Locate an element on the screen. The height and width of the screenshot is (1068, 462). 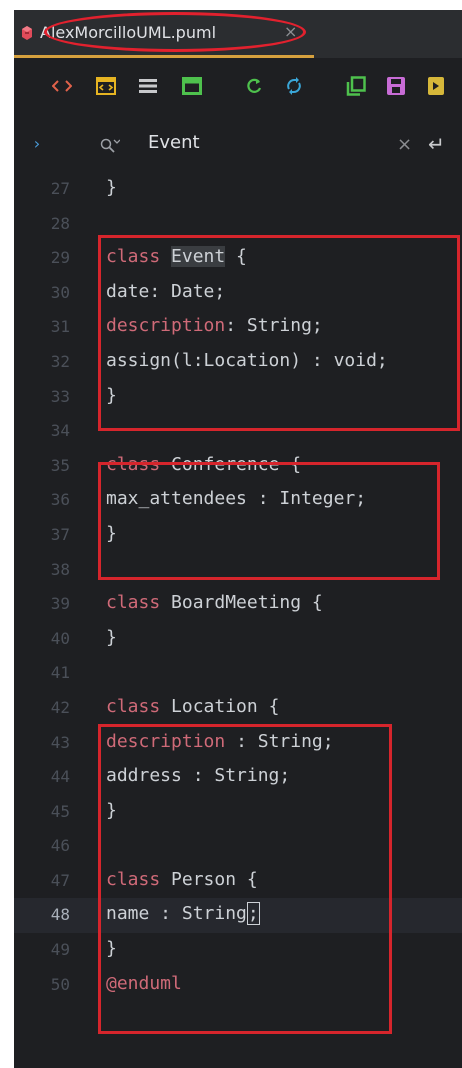
line-number: 50 is located at coordinates (60, 984).